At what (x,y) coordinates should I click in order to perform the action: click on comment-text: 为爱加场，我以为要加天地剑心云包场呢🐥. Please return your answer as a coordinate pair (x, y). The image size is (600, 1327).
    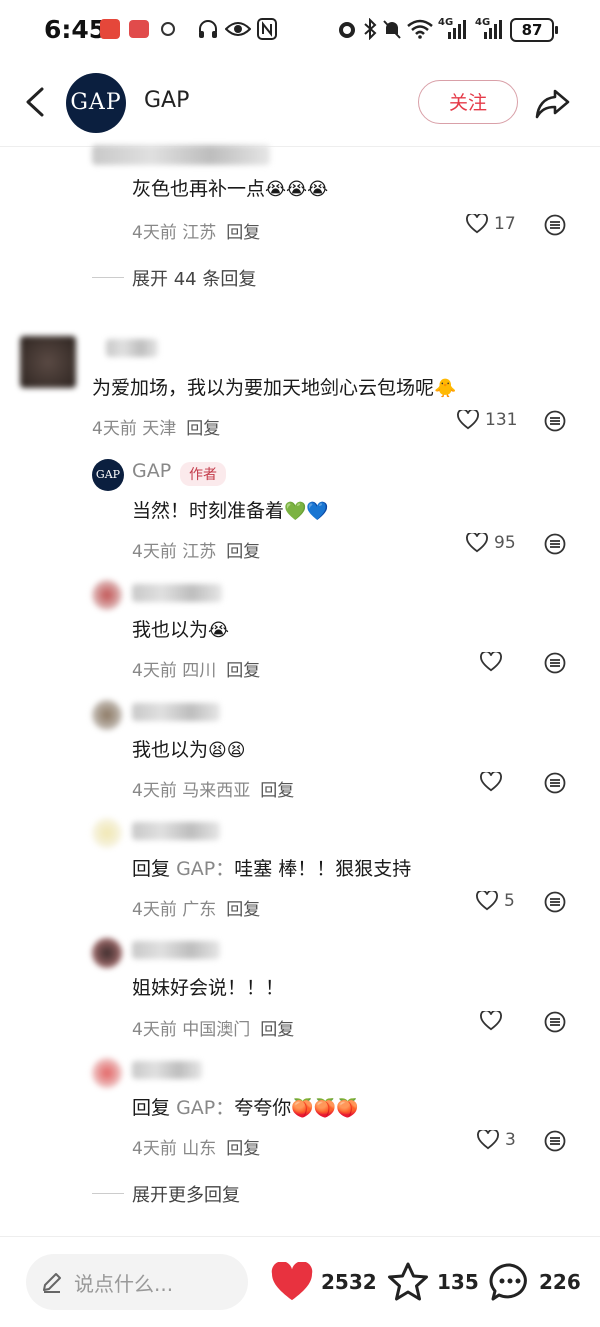
    Looking at the image, I should click on (274, 388).